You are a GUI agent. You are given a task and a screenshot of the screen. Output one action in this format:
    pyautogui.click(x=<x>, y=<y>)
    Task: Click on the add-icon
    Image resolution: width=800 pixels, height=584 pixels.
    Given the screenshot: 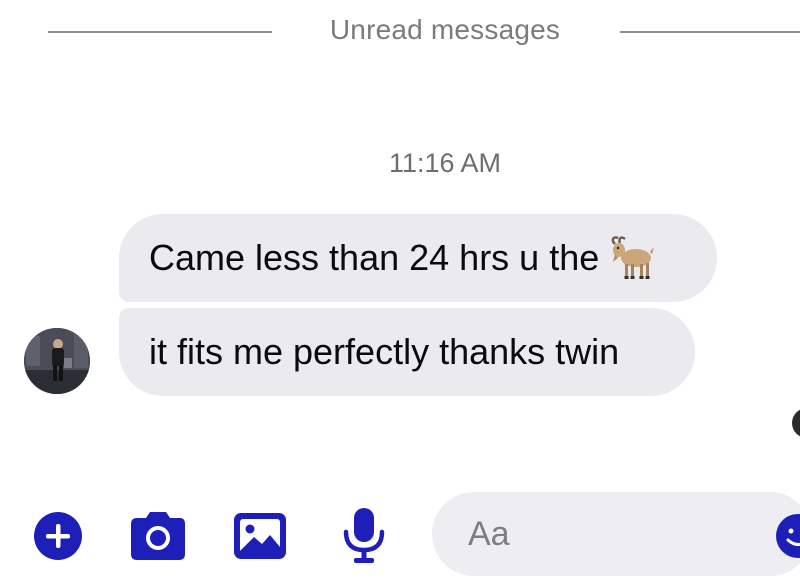 What is the action you would take?
    pyautogui.click(x=58, y=536)
    